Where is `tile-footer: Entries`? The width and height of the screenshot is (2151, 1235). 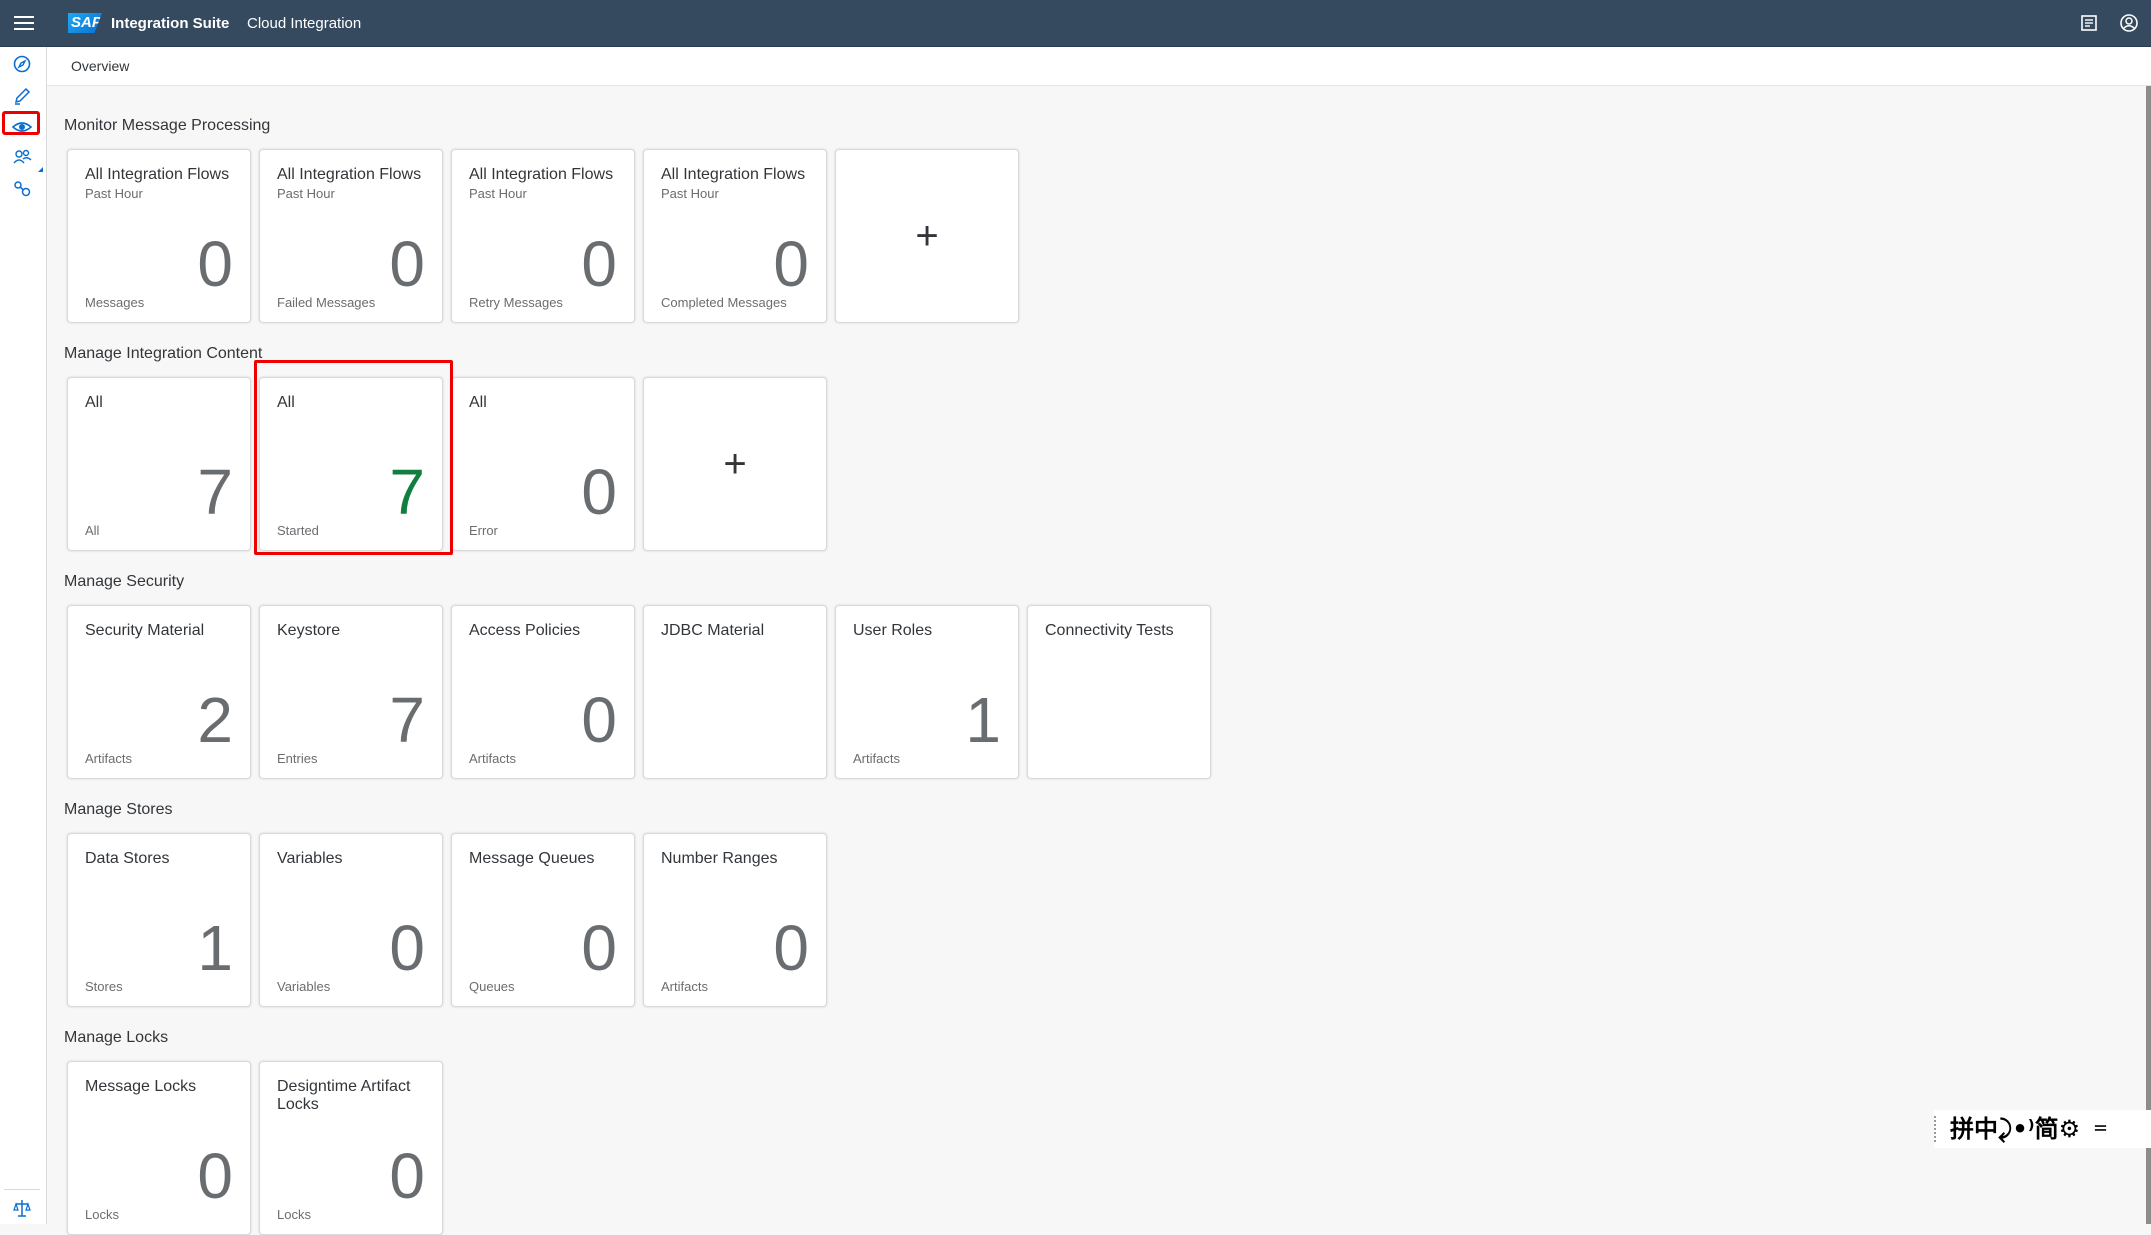
tile-footer: Entries is located at coordinates (297, 758).